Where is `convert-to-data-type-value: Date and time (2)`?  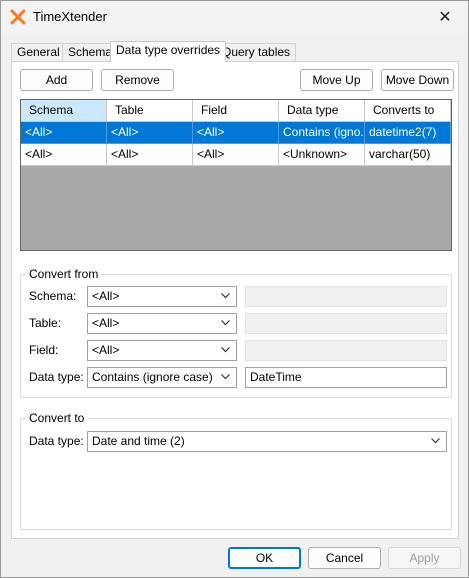
convert-to-data-type-value: Date and time (2) is located at coordinates (138, 441).